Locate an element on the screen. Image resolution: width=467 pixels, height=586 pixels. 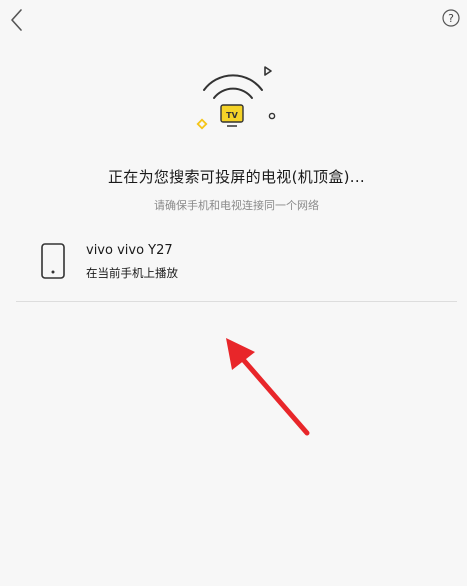
device-subtitle: 在当前手机上播放 is located at coordinates (132, 273).